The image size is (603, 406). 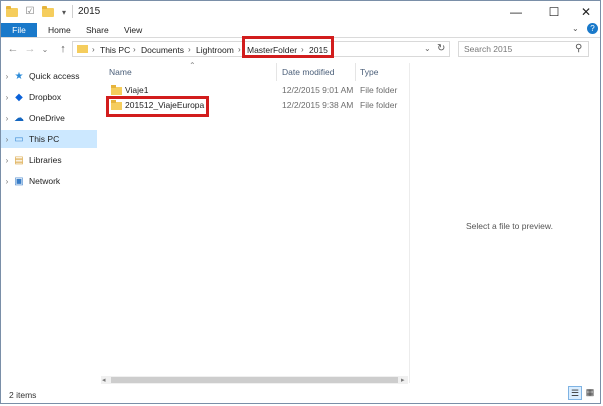 I want to click on nav-label: OneDrive, so click(x=47, y=118).